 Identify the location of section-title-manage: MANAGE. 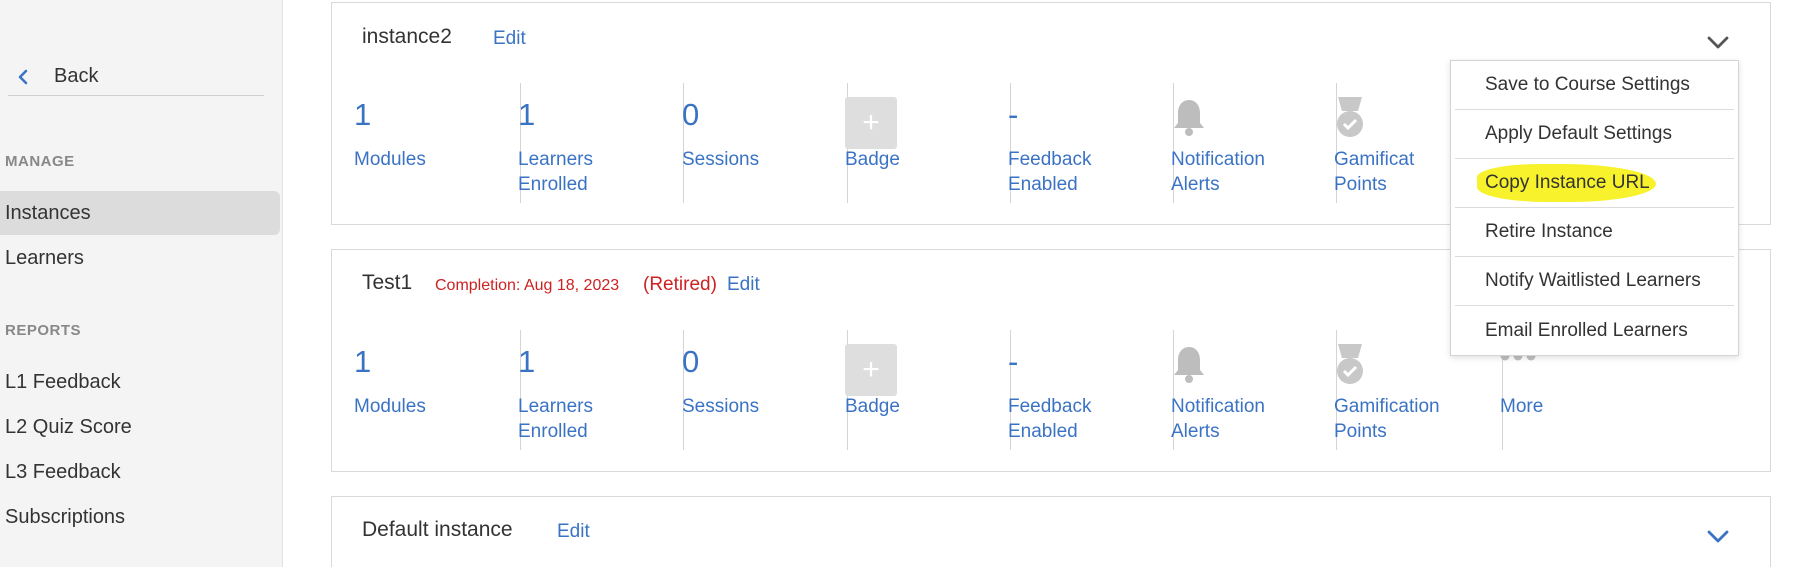
(40, 161).